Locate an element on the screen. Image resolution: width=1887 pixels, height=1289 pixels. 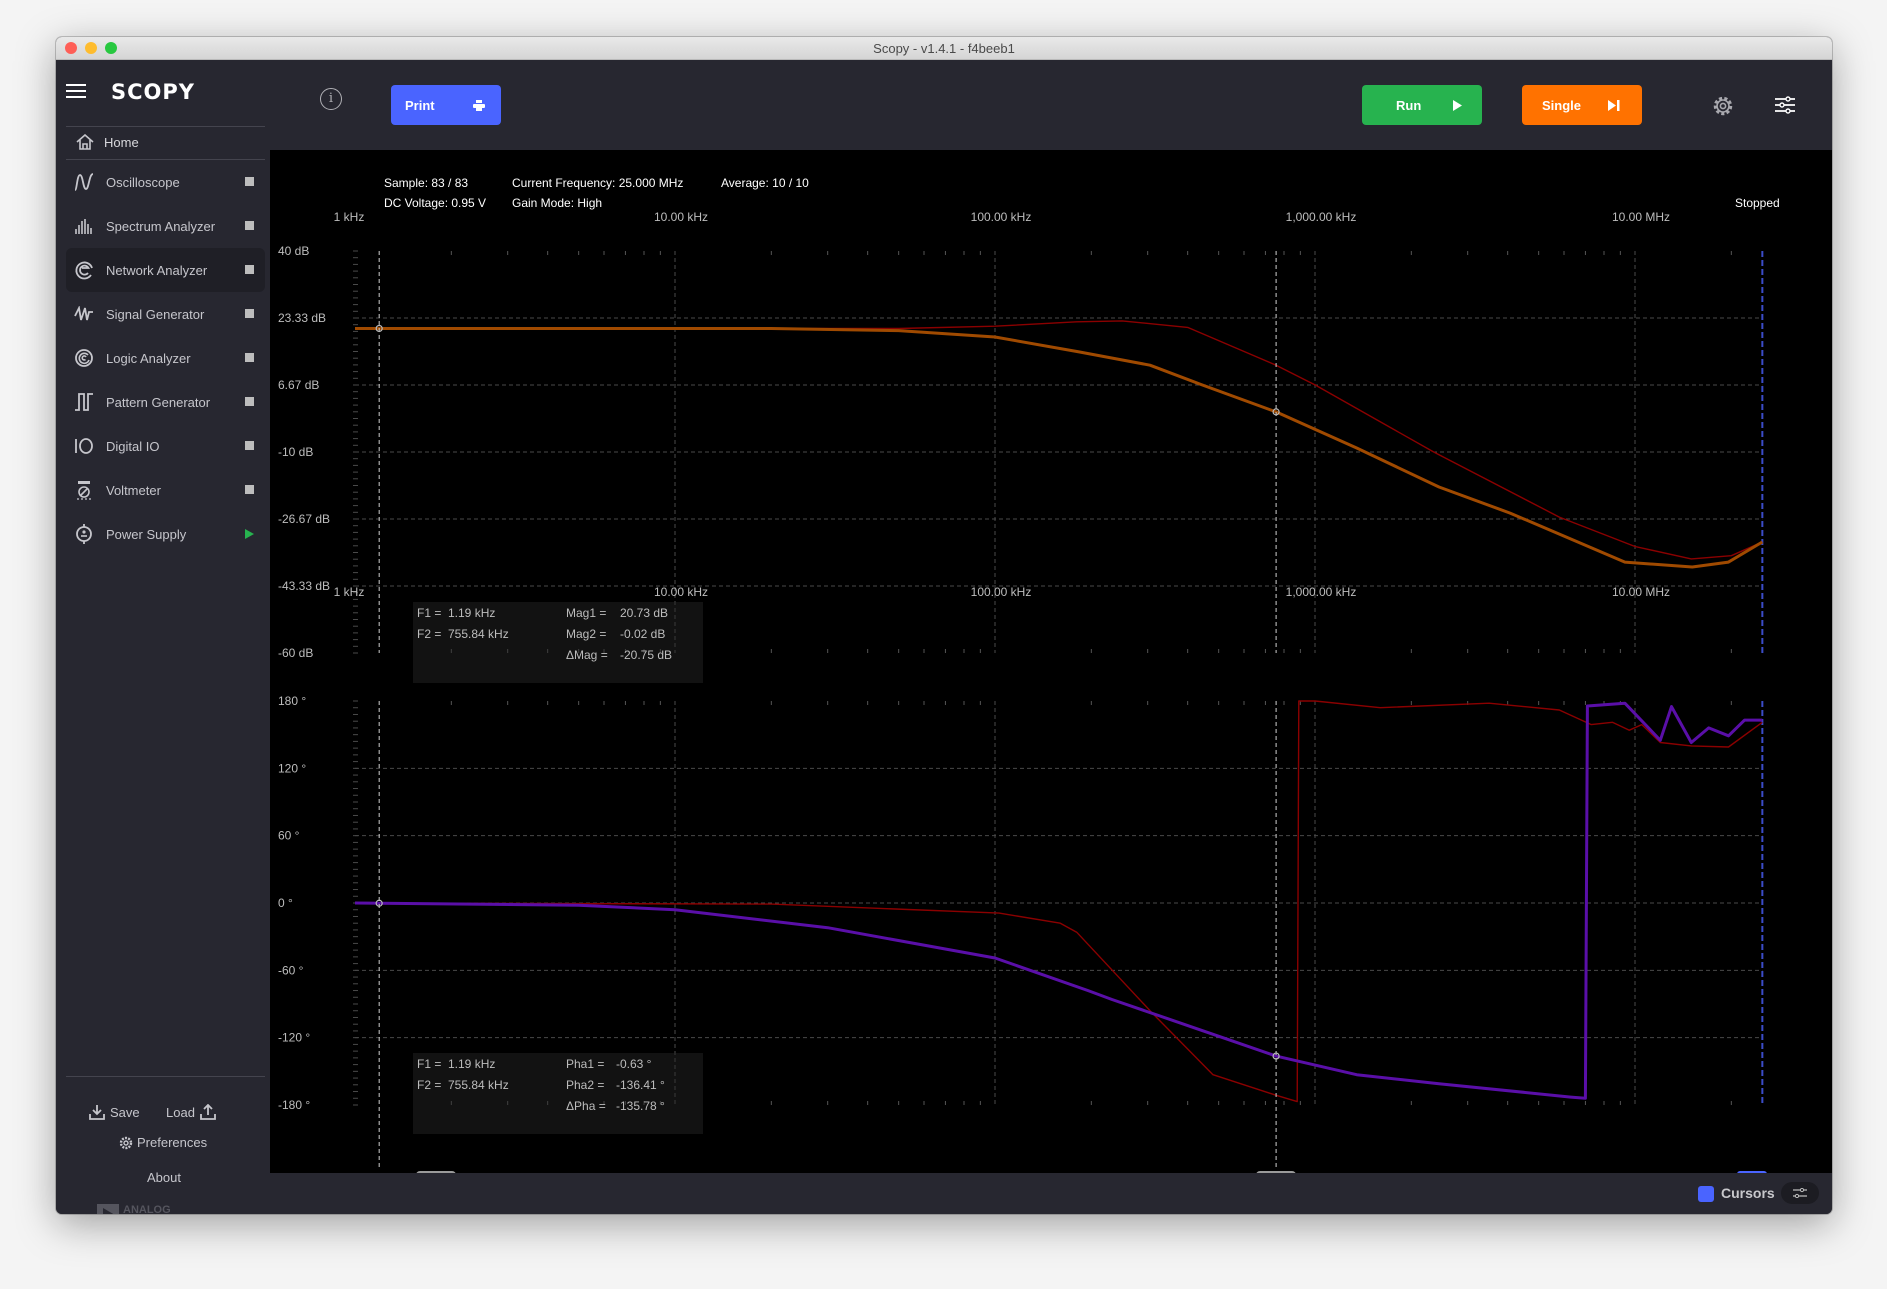
sidebar-item-power-supply: Power Supply is located at coordinates (165, 534).